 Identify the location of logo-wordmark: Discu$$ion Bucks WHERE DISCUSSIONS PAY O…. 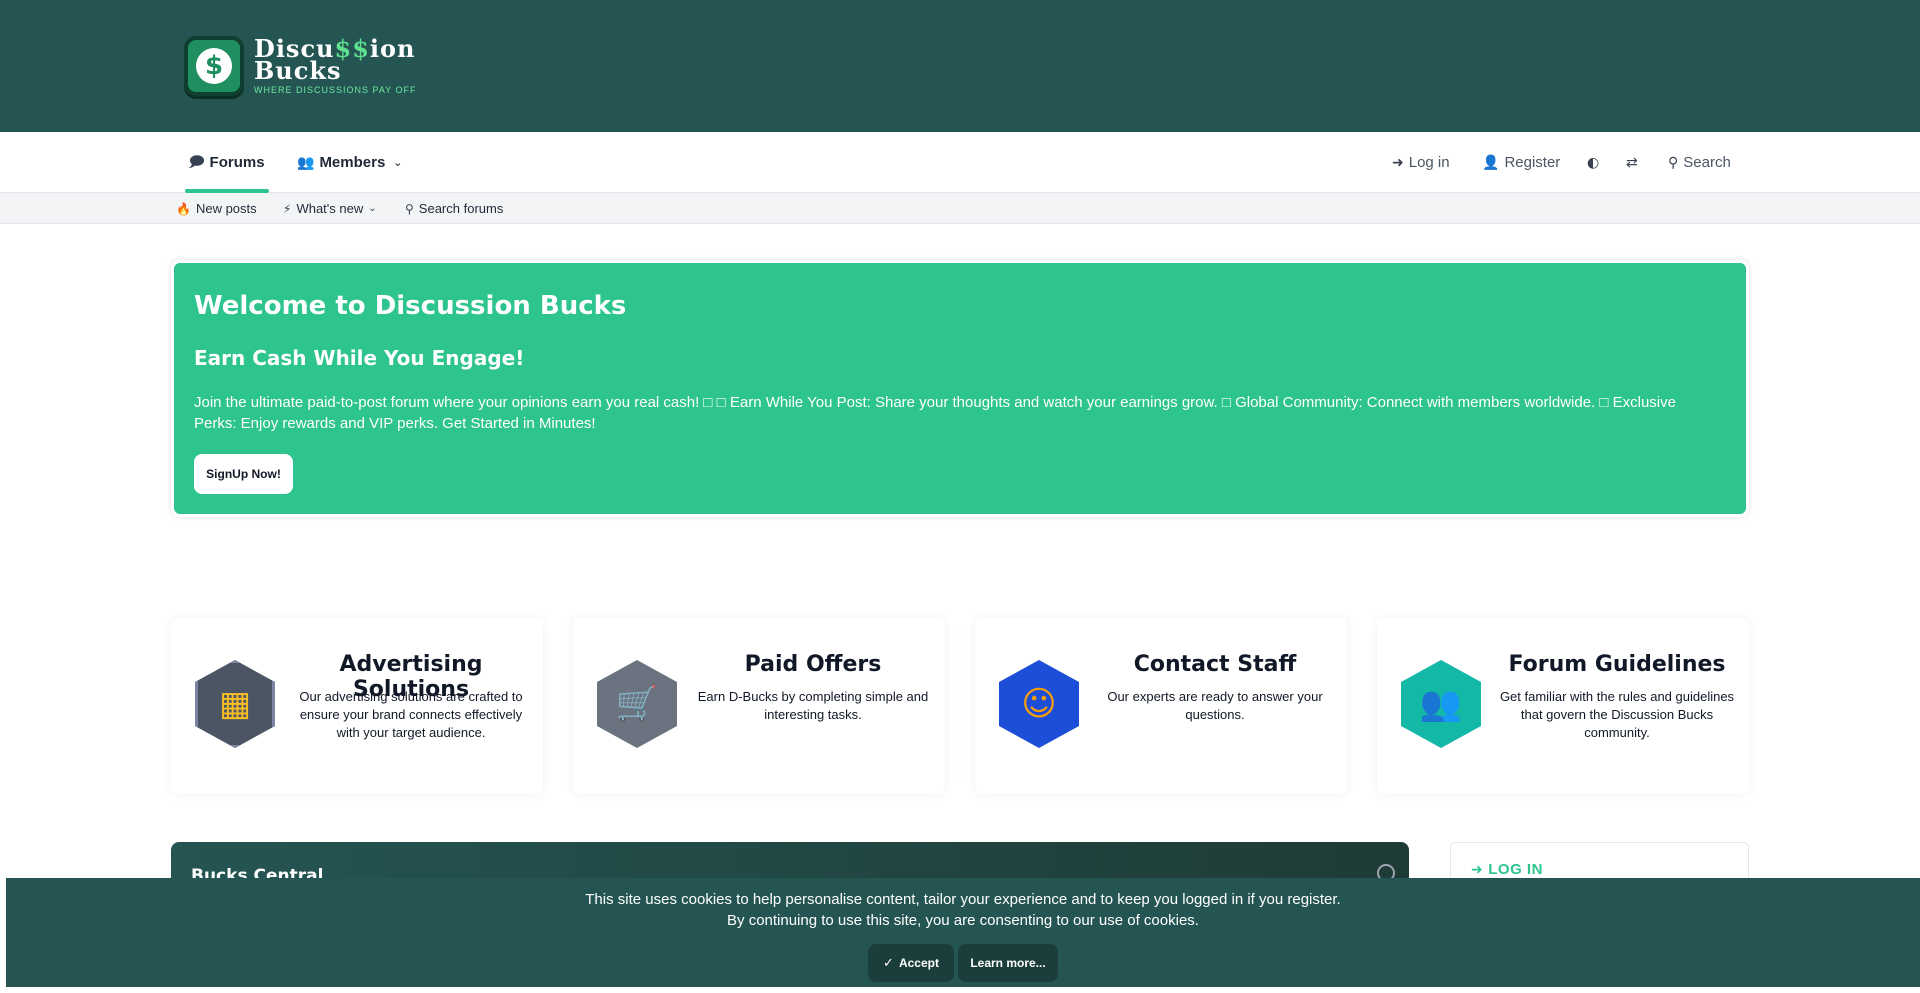
(335, 65).